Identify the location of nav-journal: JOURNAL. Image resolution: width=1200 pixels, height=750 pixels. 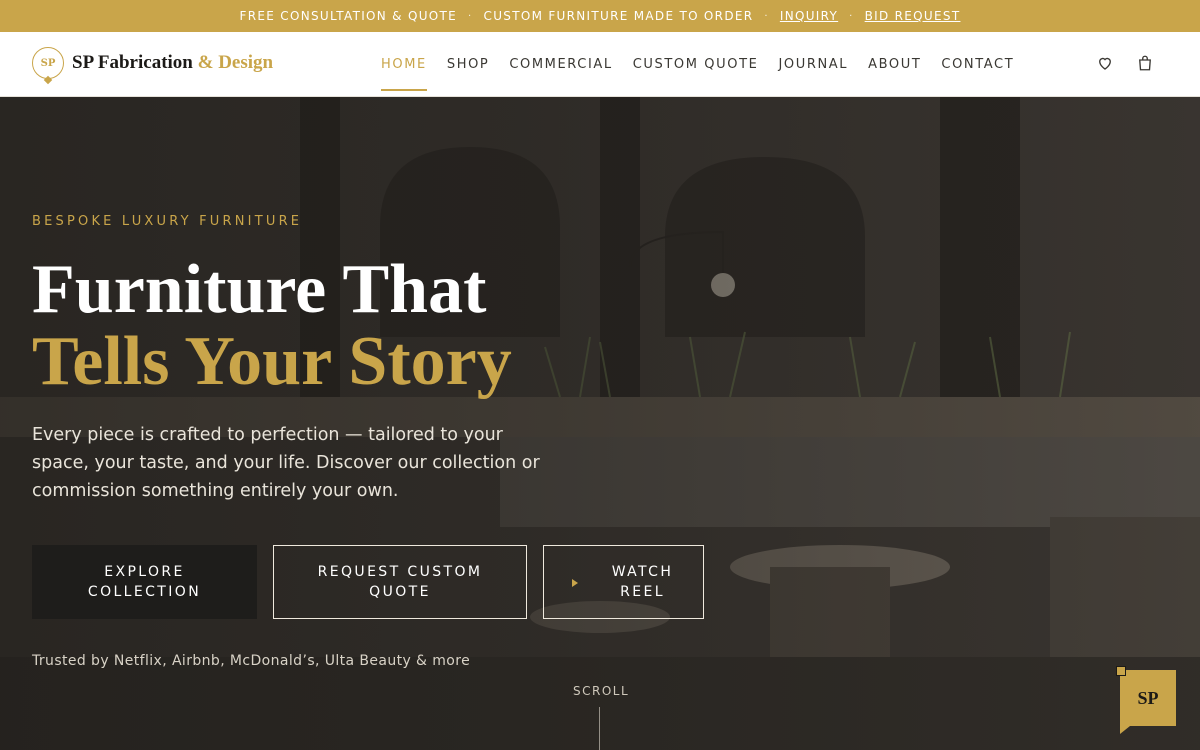
(813, 64).